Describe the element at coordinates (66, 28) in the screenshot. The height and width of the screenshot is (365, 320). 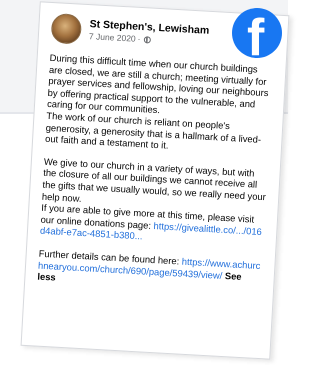
I see `page-avatar` at that location.